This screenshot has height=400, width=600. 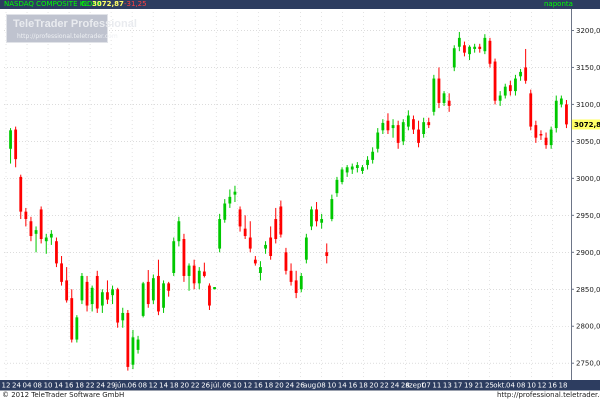 I want to click on date-tick-label: 13, so click(x=447, y=386).